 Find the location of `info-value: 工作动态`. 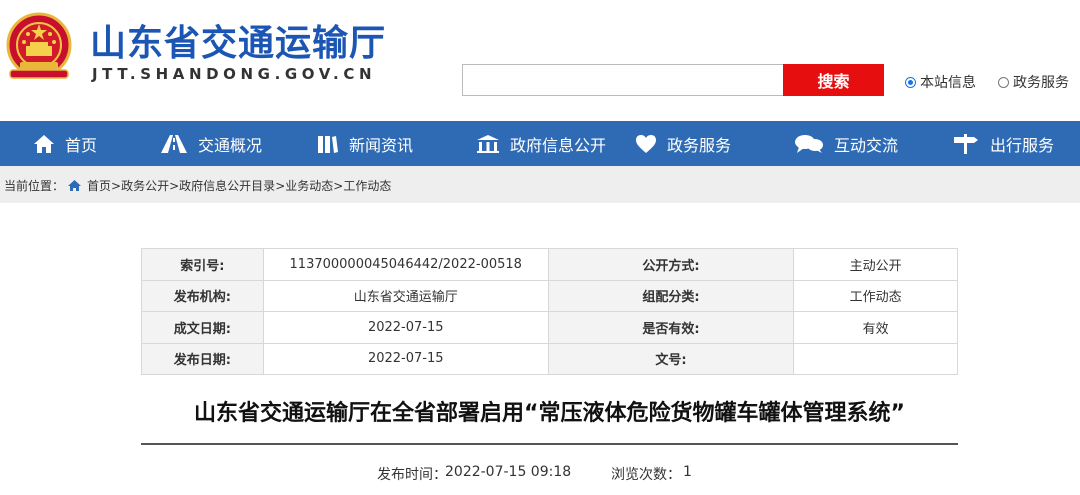

info-value: 工作动态 is located at coordinates (875, 295).